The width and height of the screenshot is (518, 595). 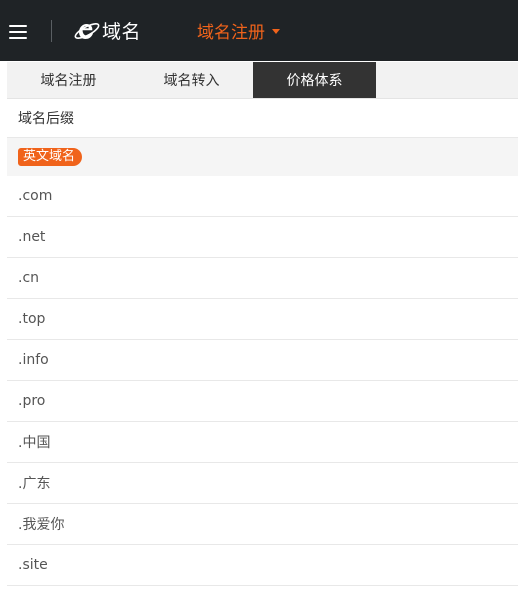 What do you see at coordinates (34, 484) in the screenshot?
I see `suffix-label: .广东` at bounding box center [34, 484].